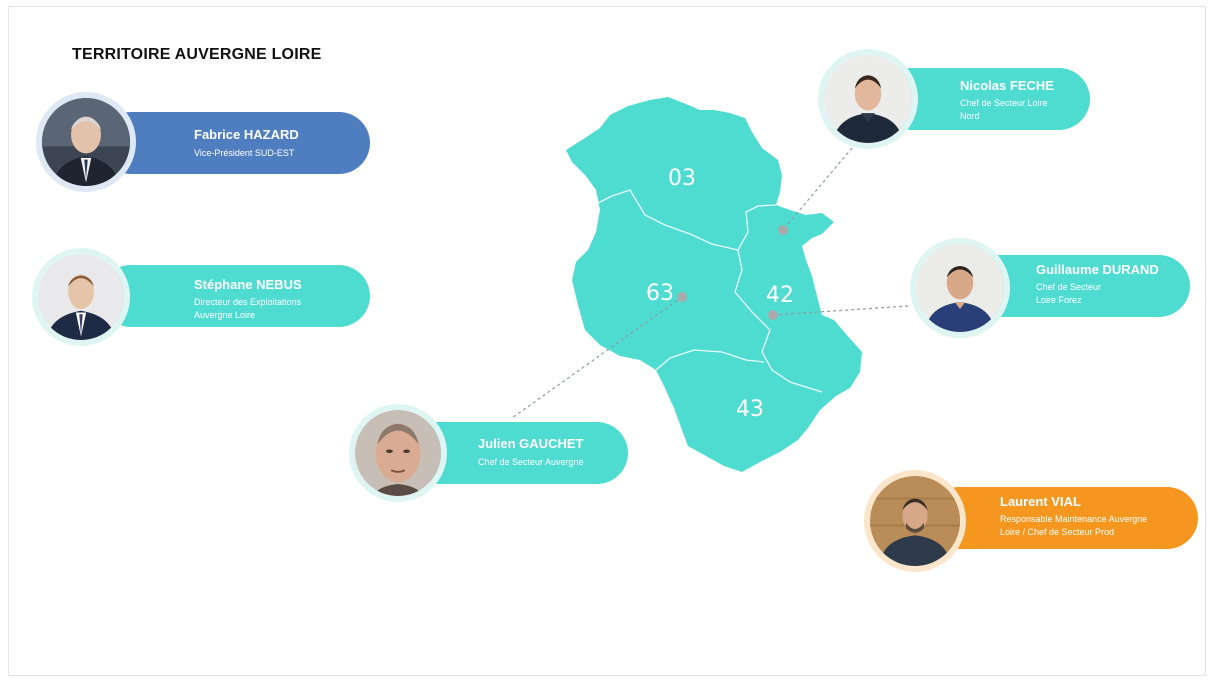  What do you see at coordinates (682, 297) in the screenshot?
I see `marker-dot-auvergne` at bounding box center [682, 297].